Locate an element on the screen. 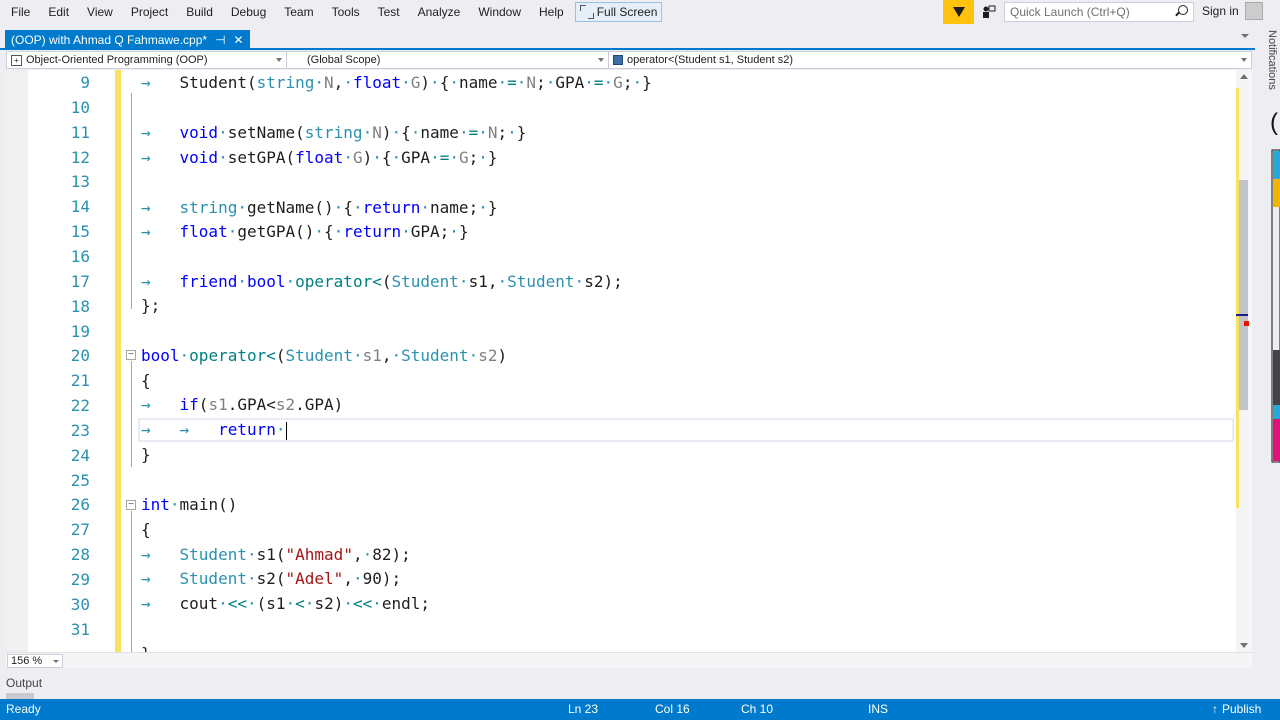 This screenshot has width=1280, height=720. member-dropdown: operator<(Student s1, Student s2) is located at coordinates (930, 60).